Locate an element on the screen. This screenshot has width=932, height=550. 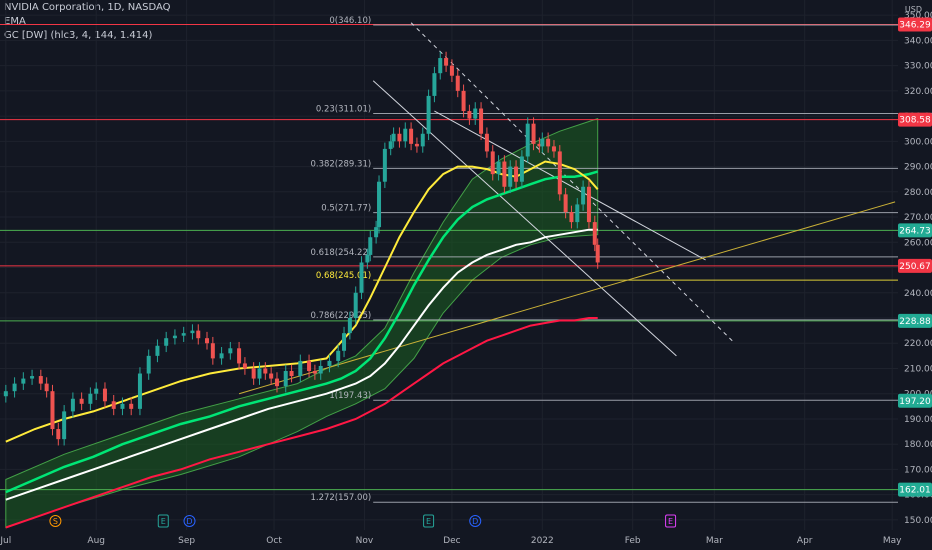
price-tick-label: 280.00 is located at coordinates (918, 193).